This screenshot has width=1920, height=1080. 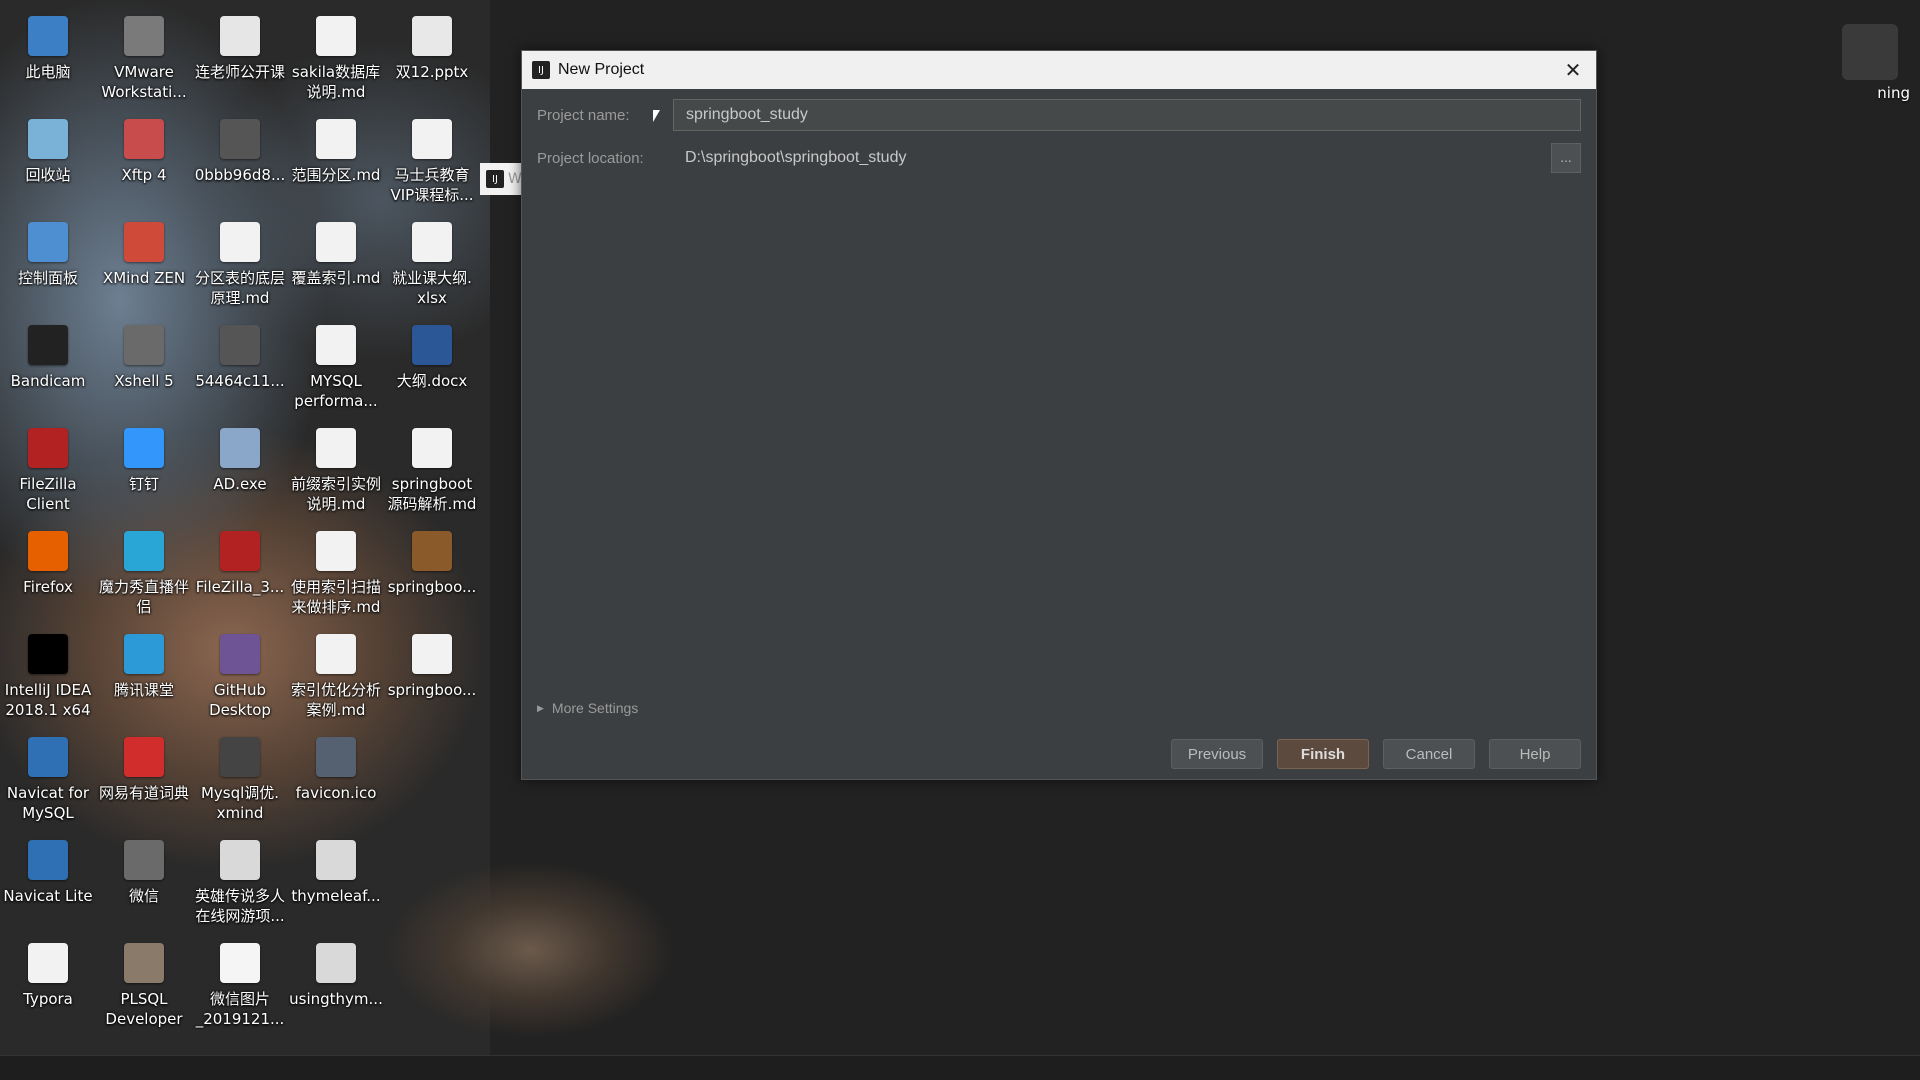 I want to click on desktop-icon-label: 分区表的底层 原理.md, so click(x=239, y=288).